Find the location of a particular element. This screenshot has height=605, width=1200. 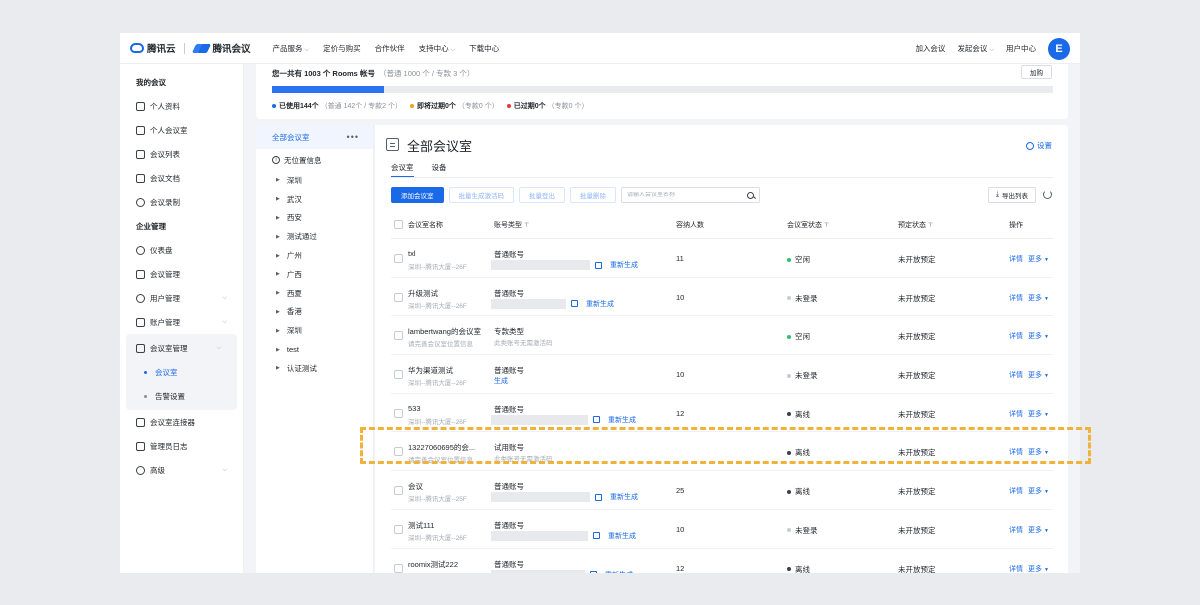

sidebar-item: 会议室连接器 is located at coordinates (181, 422).